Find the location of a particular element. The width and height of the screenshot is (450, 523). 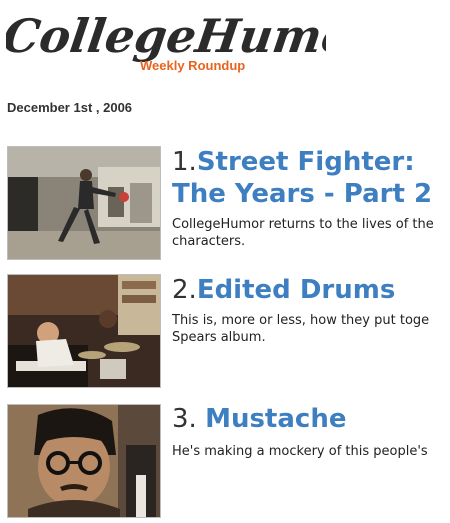

video-description-line-1: CollegeHumor returns to the lives of the is located at coordinates (303, 224).